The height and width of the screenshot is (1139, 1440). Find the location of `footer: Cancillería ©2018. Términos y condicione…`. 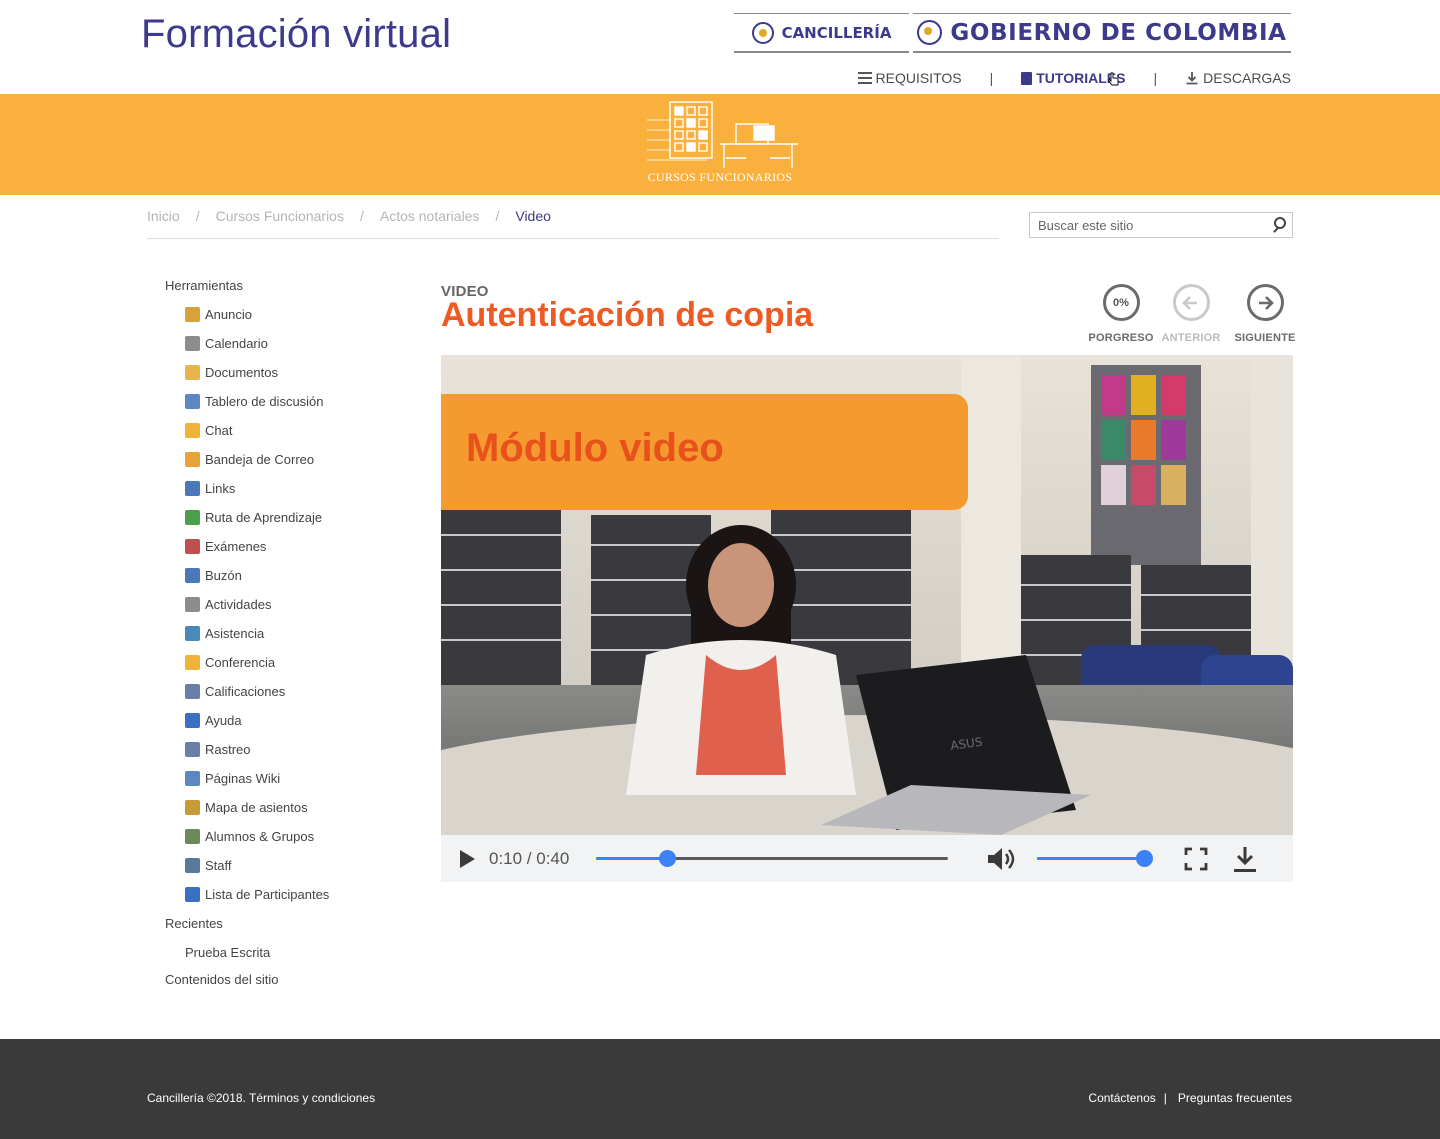

footer: Cancillería ©2018. Términos y condicione… is located at coordinates (720, 1089).